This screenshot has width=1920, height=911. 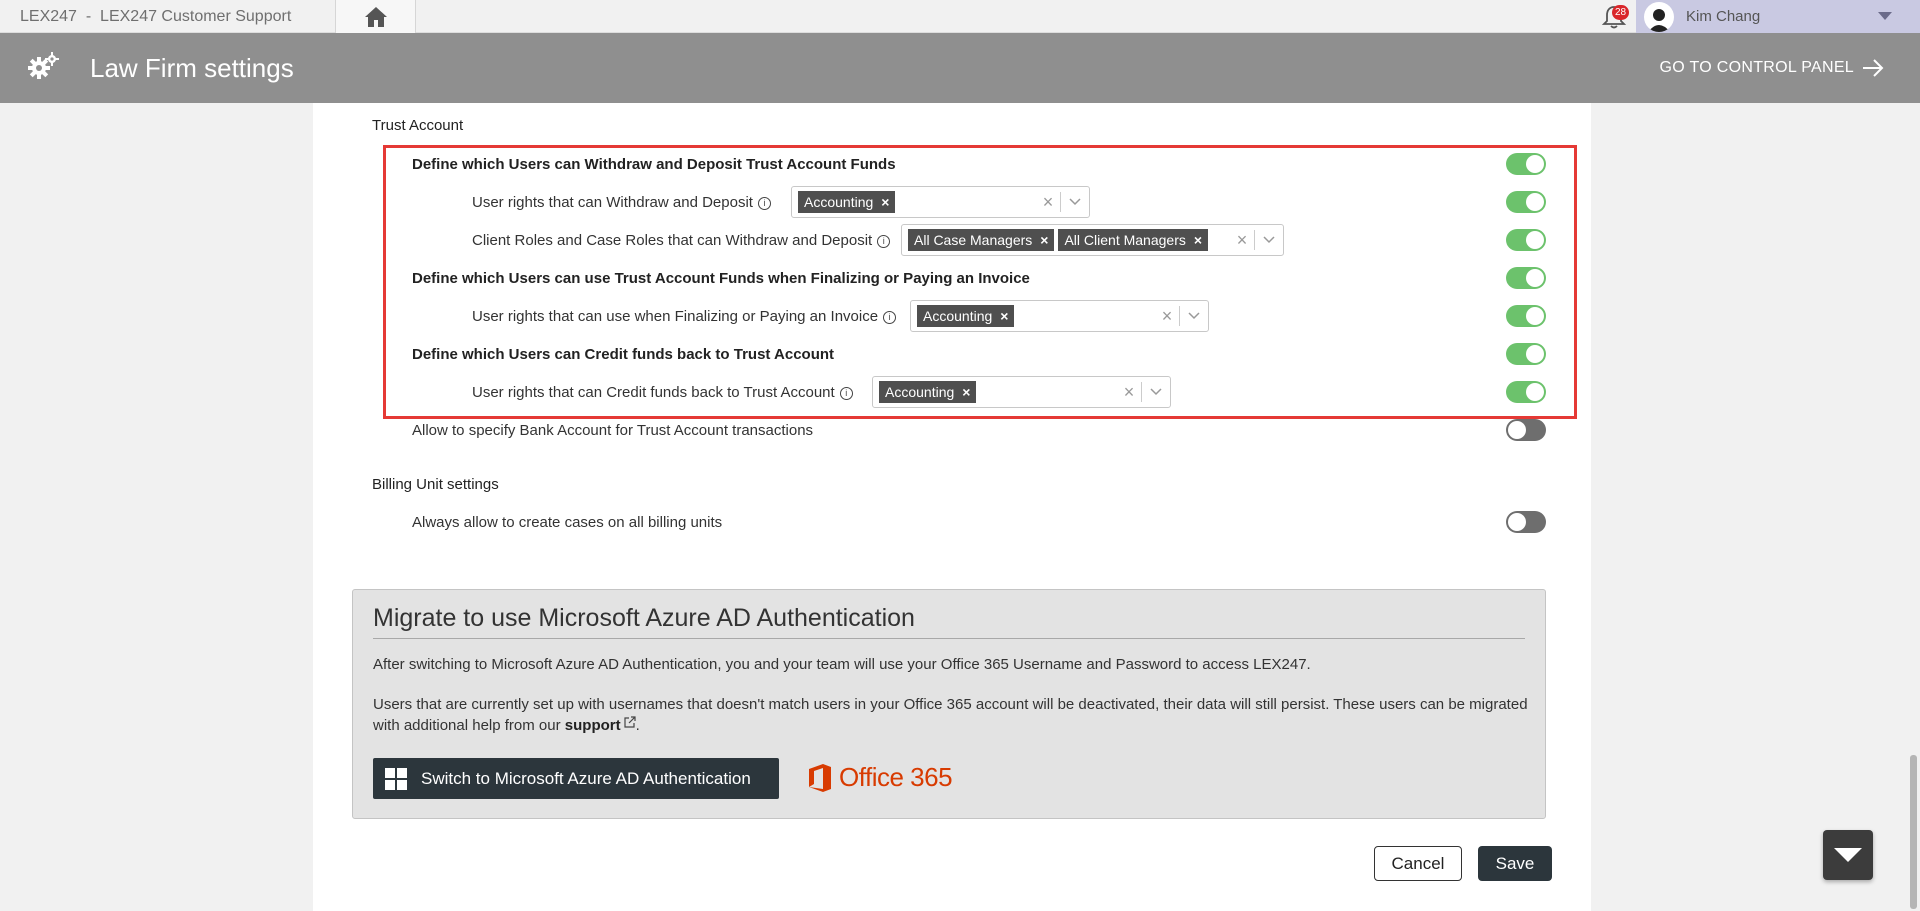 I want to click on finalize-invoice-toggle, so click(x=1526, y=278).